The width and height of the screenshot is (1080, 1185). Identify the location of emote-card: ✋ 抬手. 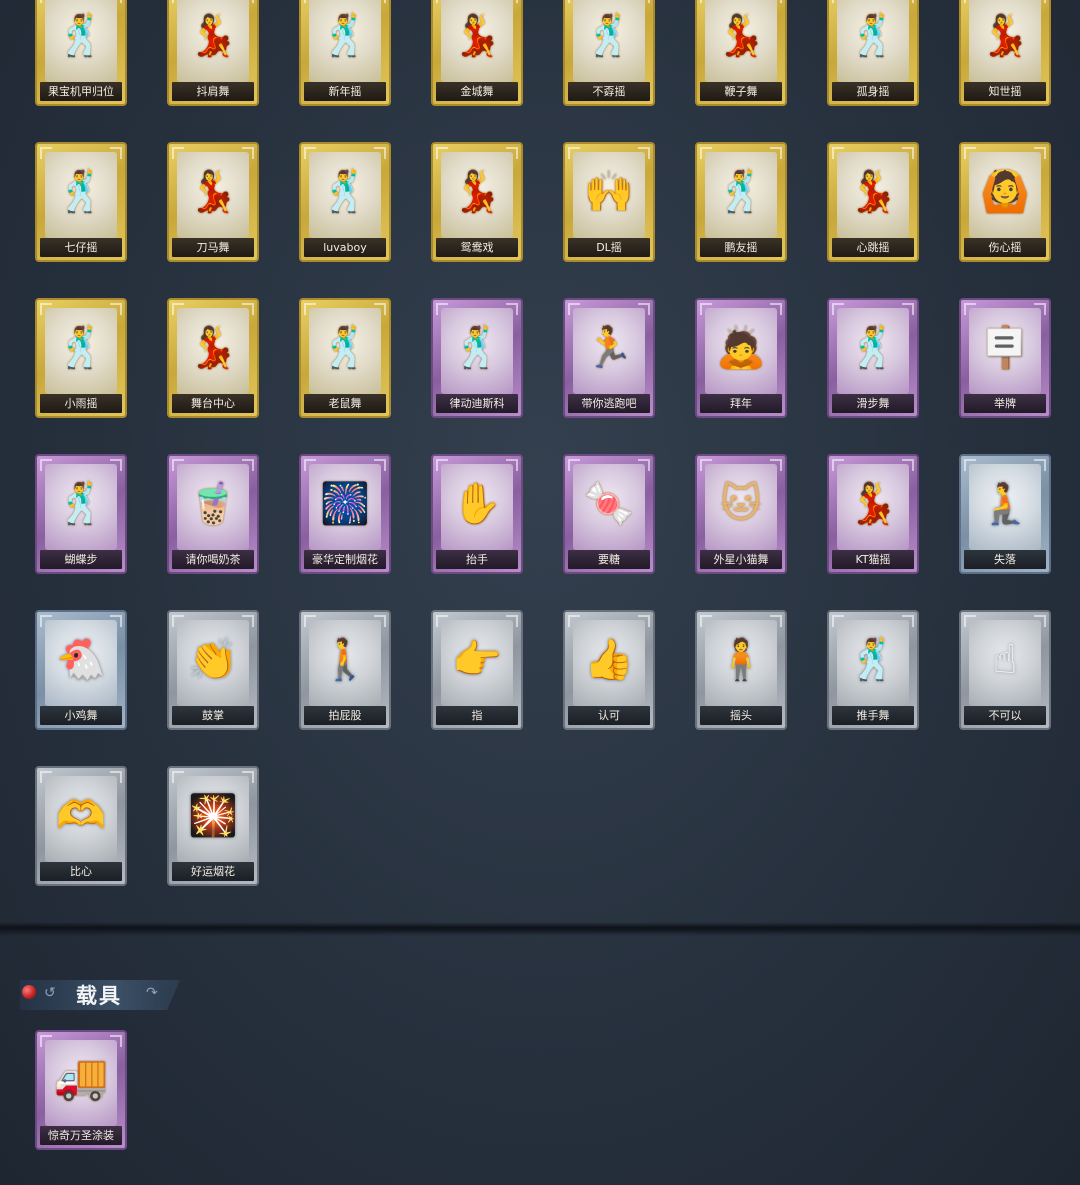
(477, 514).